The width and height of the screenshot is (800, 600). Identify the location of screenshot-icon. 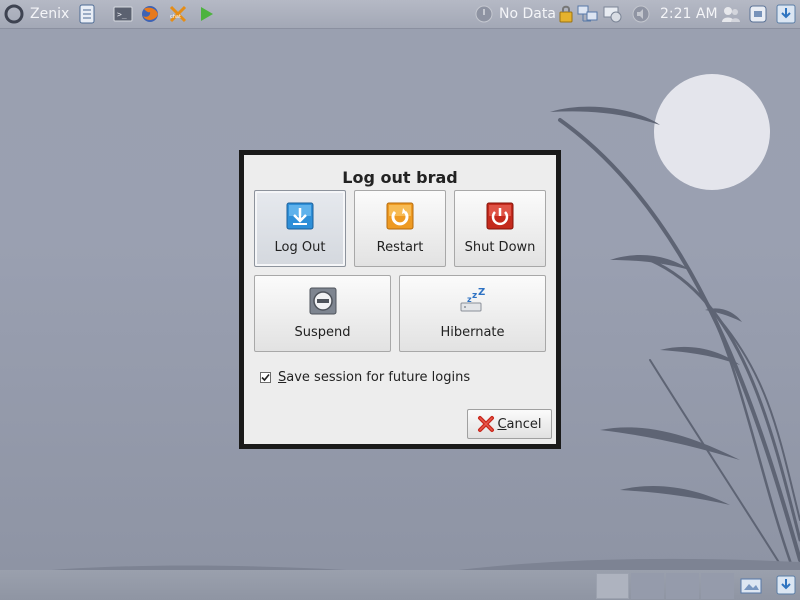
(758, 14).